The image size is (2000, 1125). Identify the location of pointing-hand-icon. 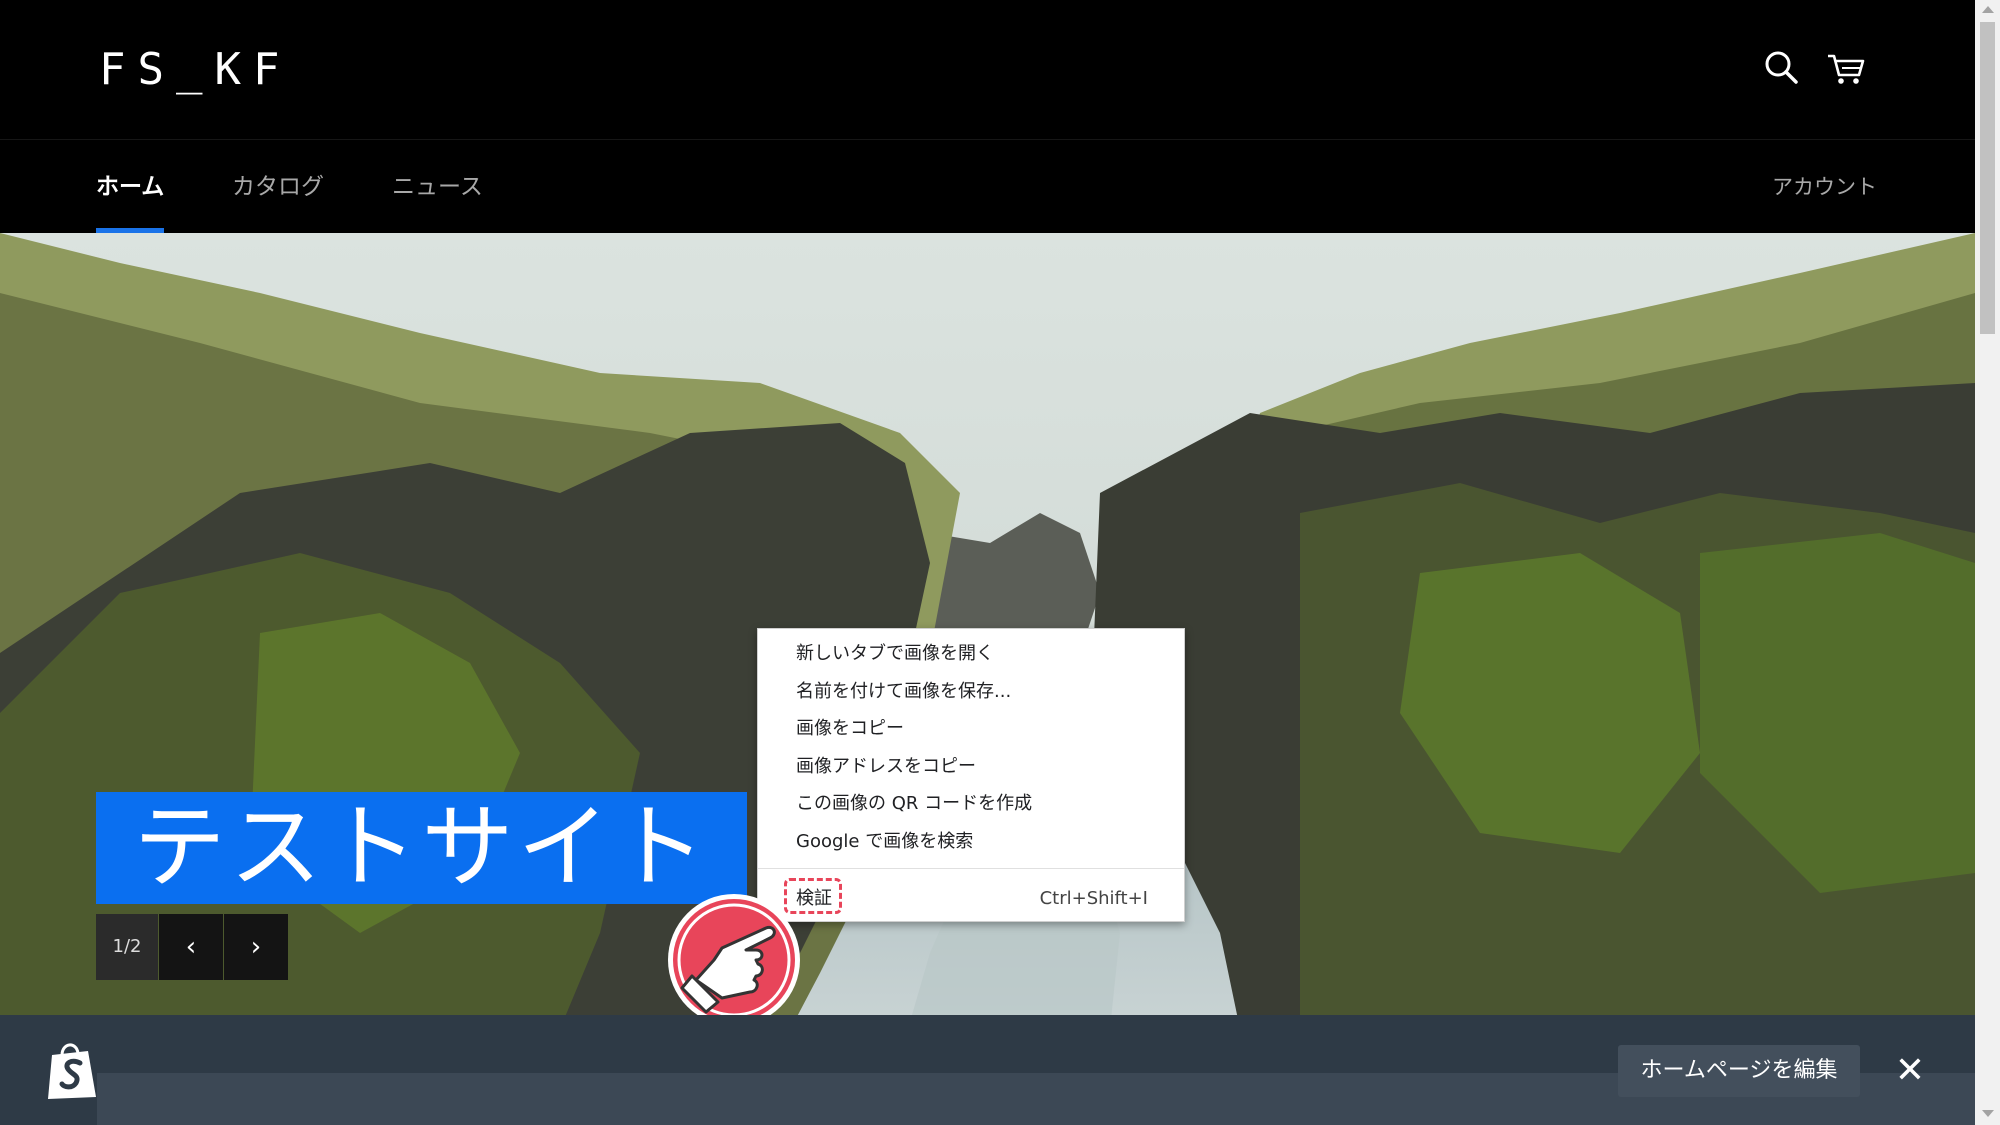
(734, 960).